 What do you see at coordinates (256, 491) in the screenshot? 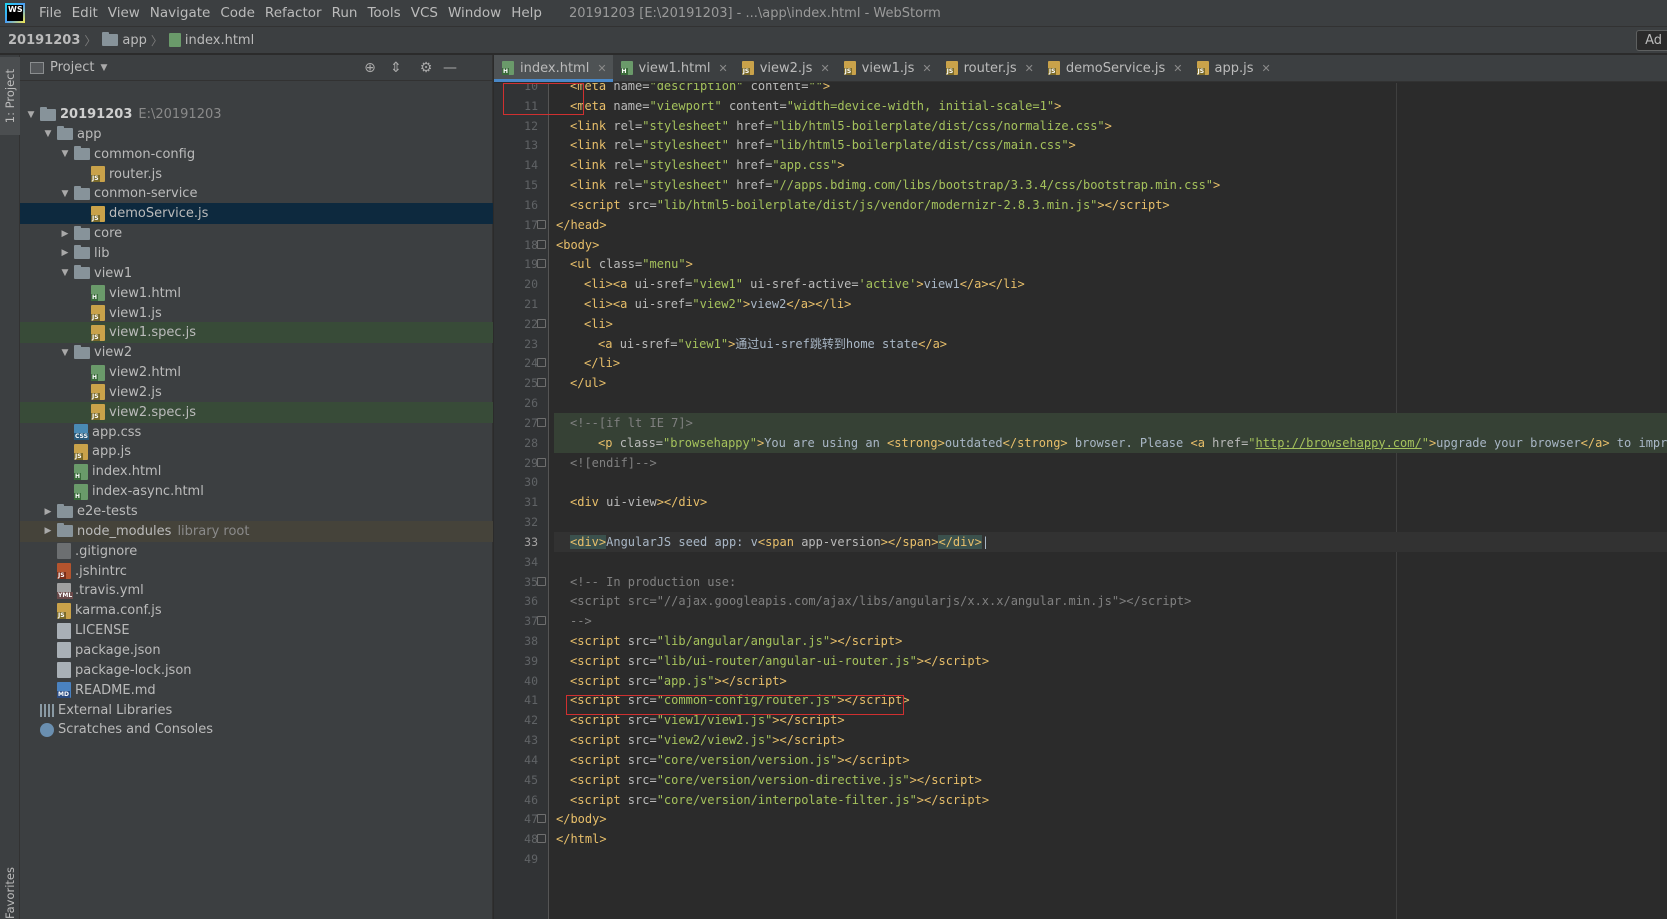
I see `tree-item-index-async-html: ▶Hindex-async.html` at bounding box center [256, 491].